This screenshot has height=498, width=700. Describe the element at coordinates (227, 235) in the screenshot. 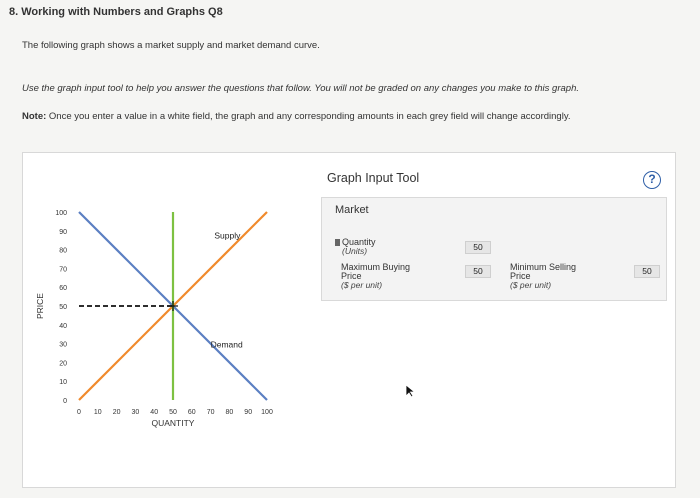

I see `supply-label: Supply` at that location.